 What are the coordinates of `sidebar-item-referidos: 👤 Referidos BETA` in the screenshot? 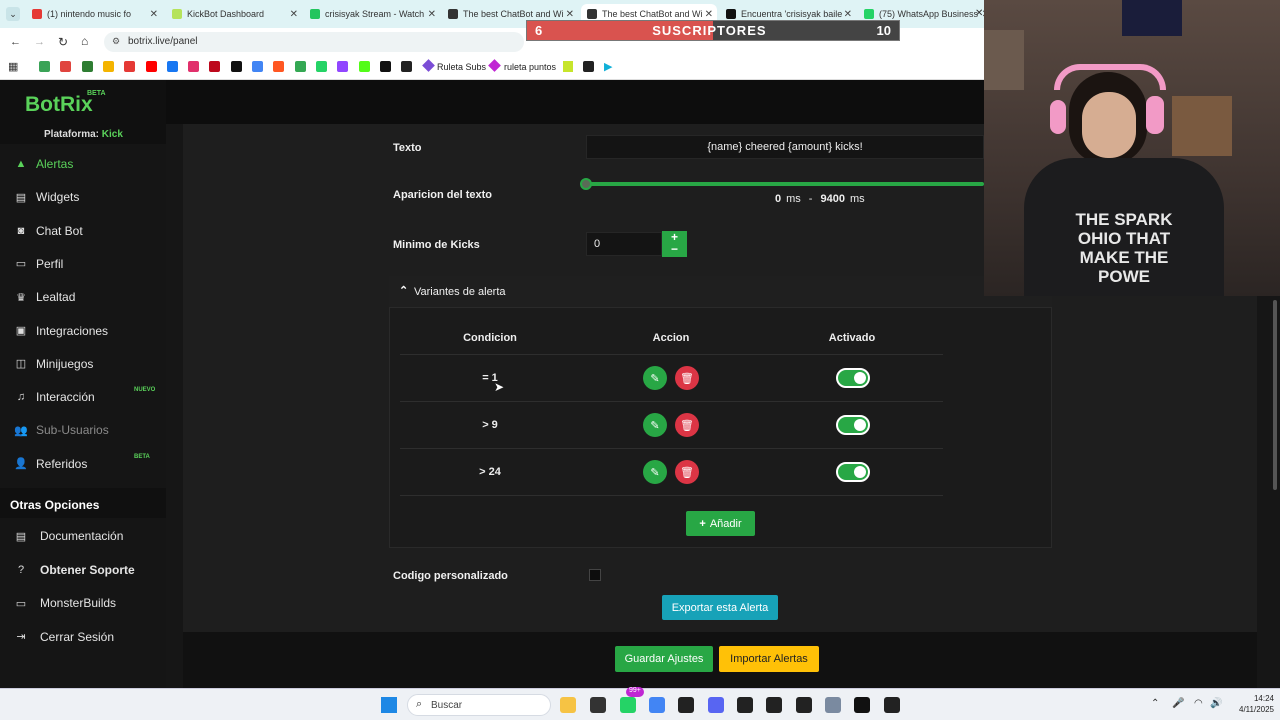 It's located at (83, 464).